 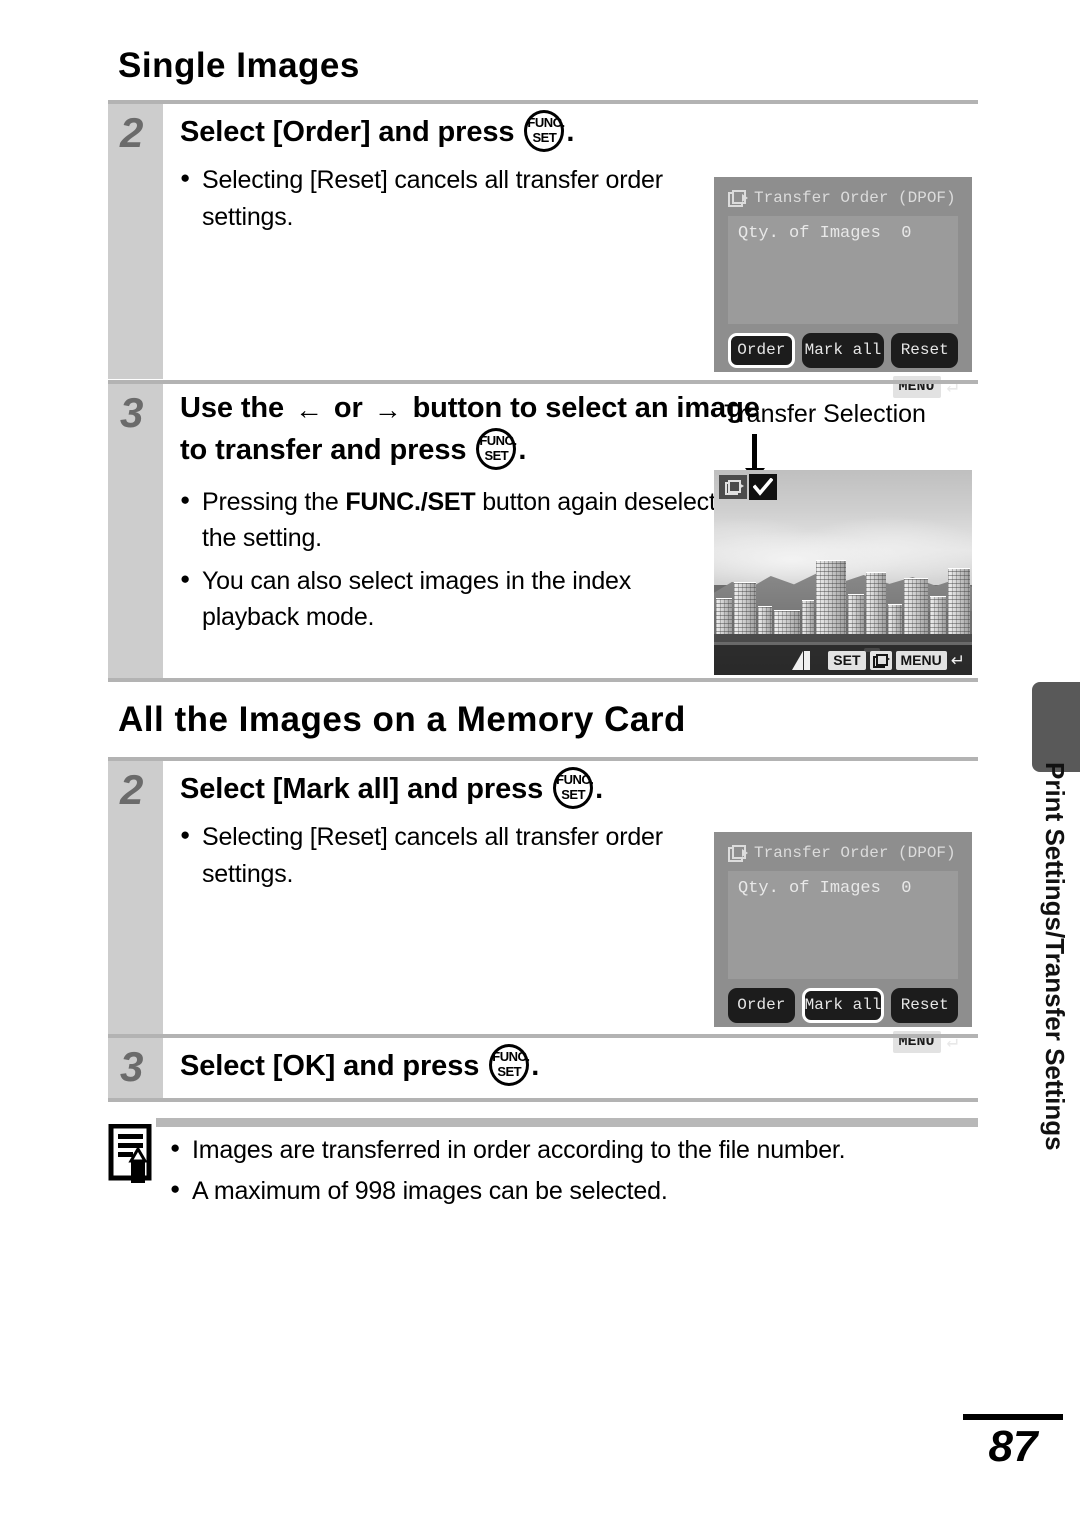 I want to click on note-top-bar, so click(x=567, y=1122).